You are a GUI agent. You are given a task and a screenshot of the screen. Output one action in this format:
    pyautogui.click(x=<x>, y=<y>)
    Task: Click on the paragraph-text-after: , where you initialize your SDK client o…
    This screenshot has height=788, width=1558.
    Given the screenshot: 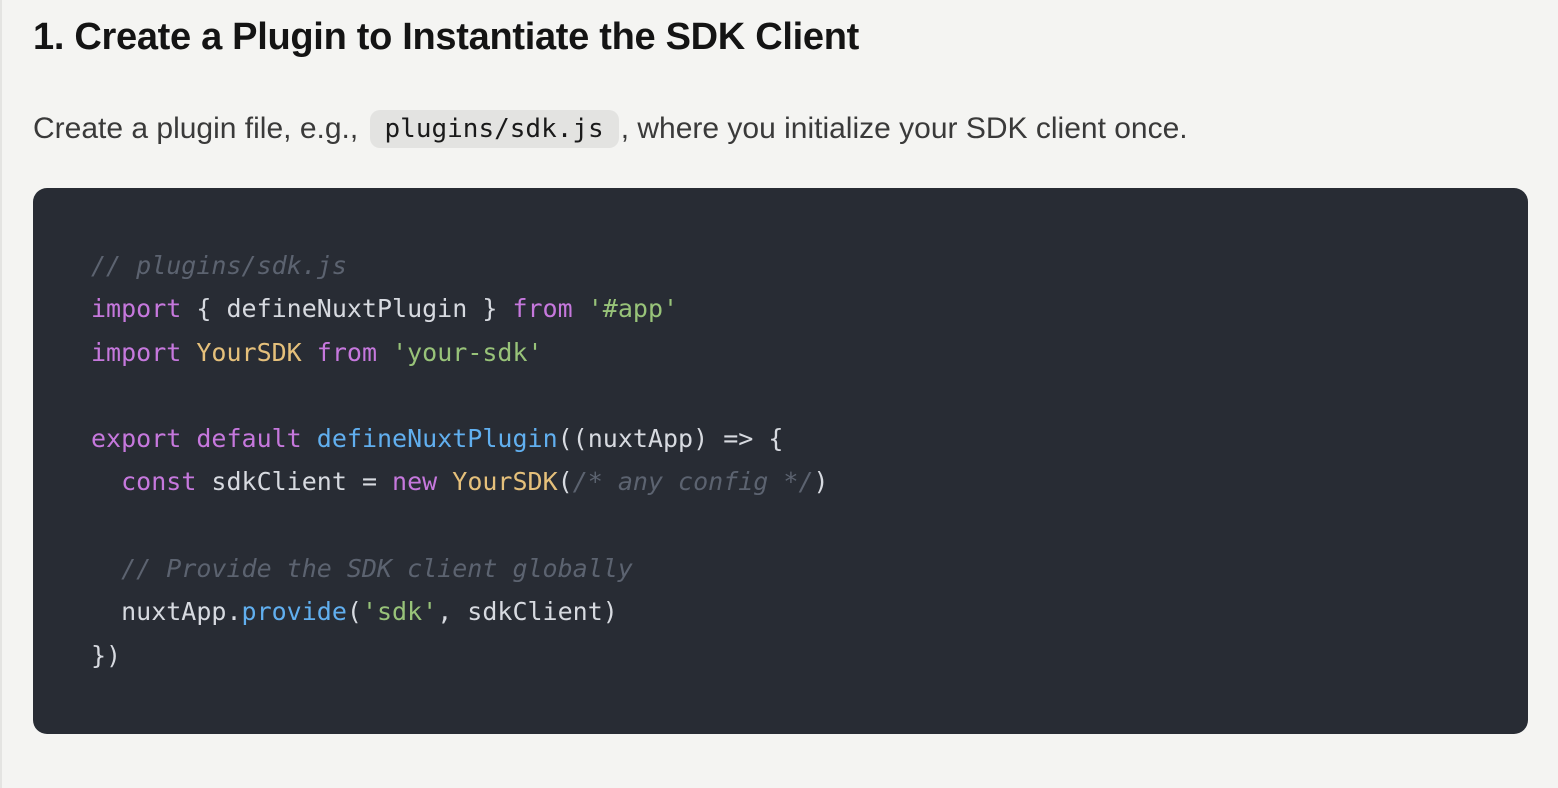 What is the action you would take?
    pyautogui.click(x=904, y=128)
    